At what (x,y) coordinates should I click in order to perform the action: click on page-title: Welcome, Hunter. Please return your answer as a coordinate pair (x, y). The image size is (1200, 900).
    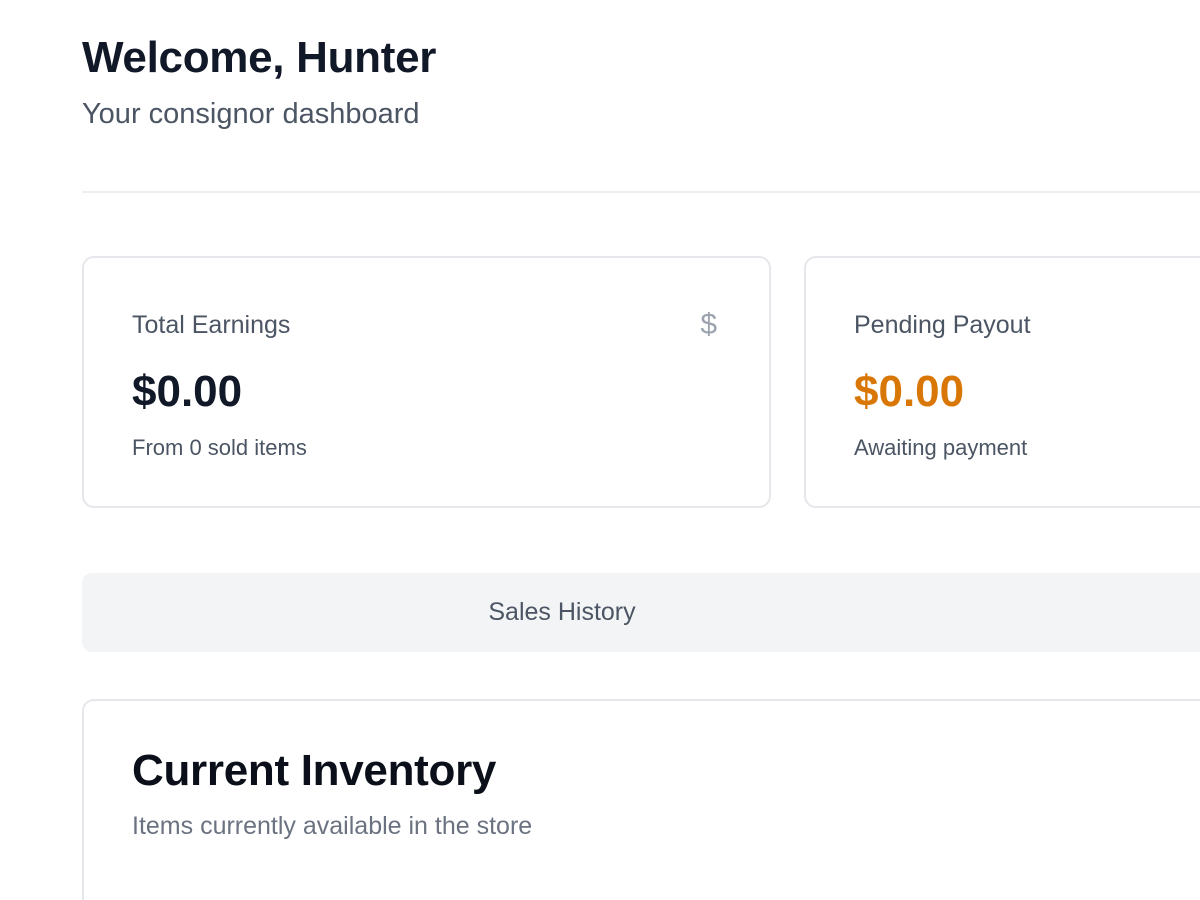
    Looking at the image, I should click on (259, 57).